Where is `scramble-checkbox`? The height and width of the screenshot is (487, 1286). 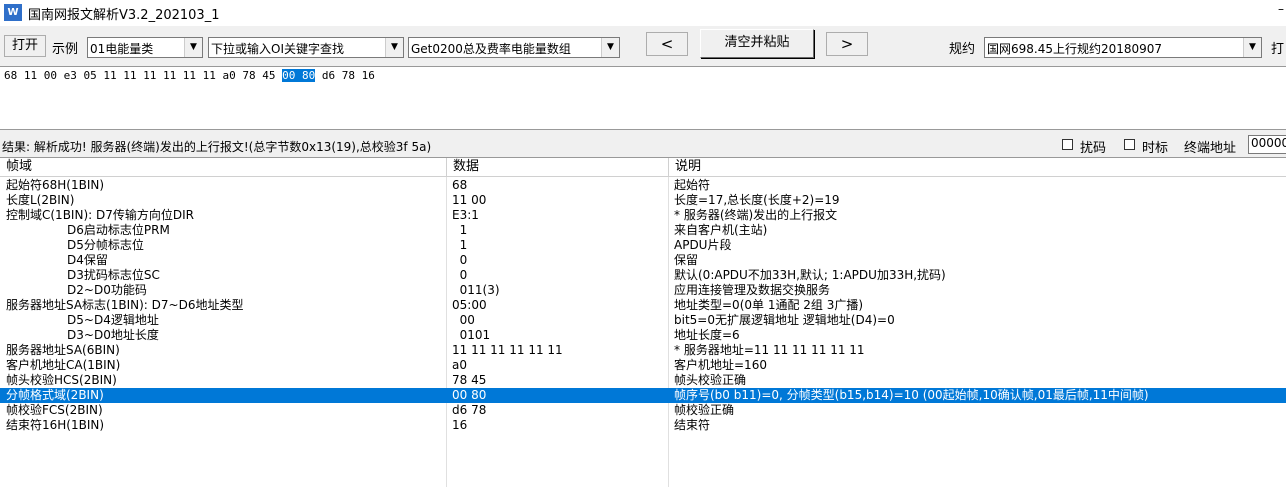
scramble-checkbox is located at coordinates (1067, 144).